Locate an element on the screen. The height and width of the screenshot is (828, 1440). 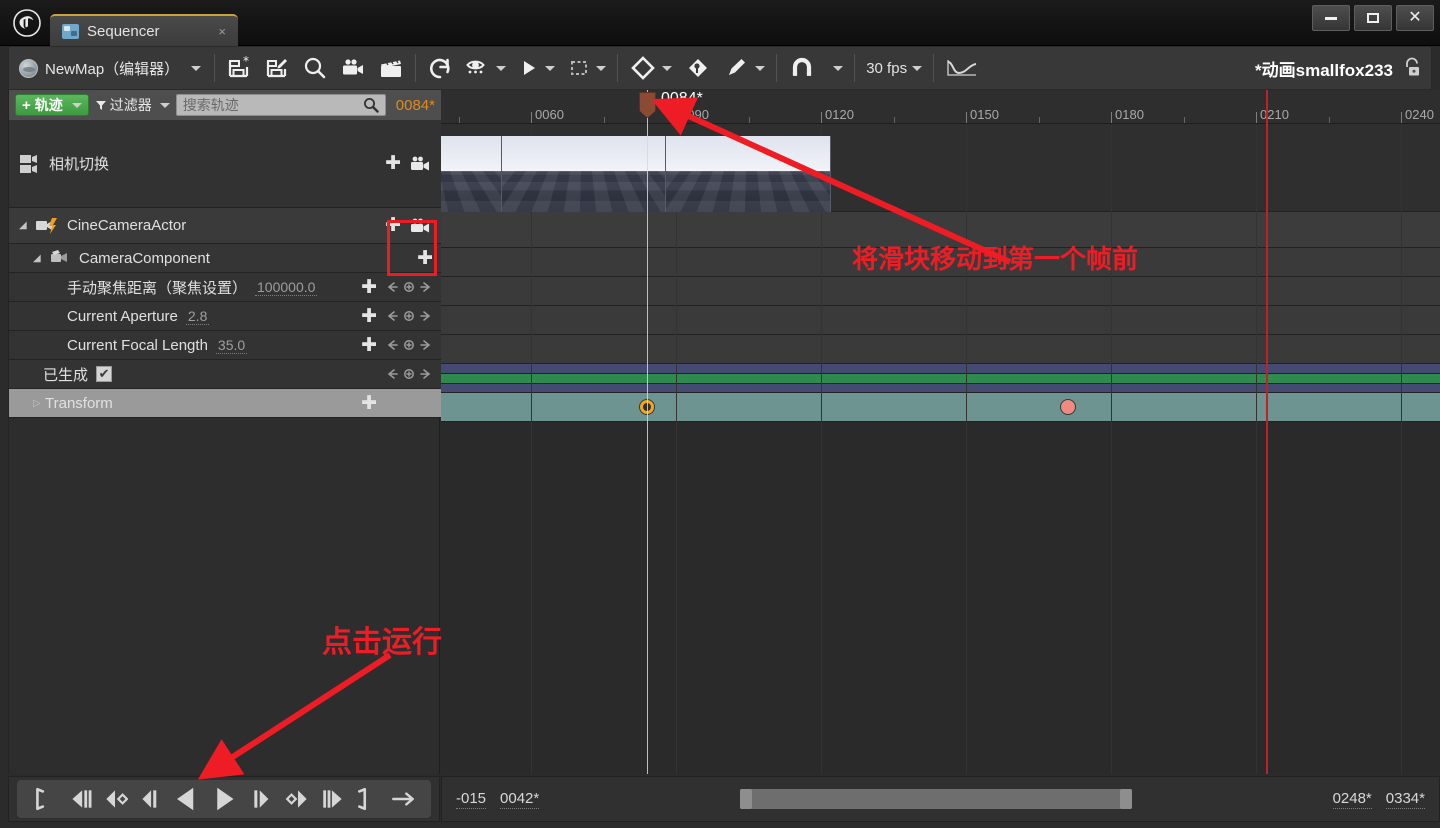
jump-to-end-button is located at coordinates (368, 799).